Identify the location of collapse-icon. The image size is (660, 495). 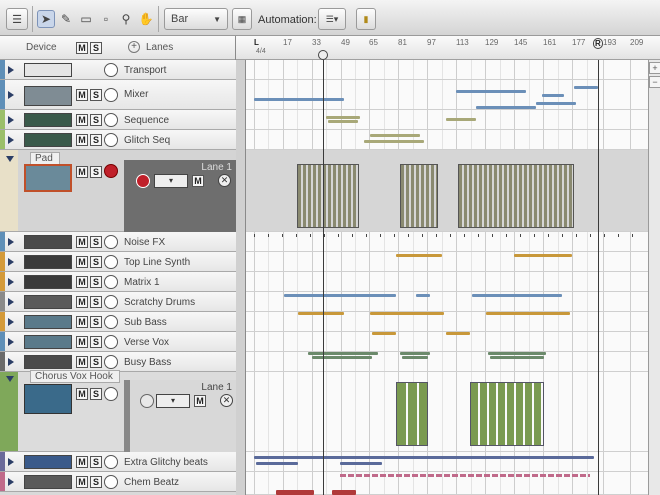
(10, 379).